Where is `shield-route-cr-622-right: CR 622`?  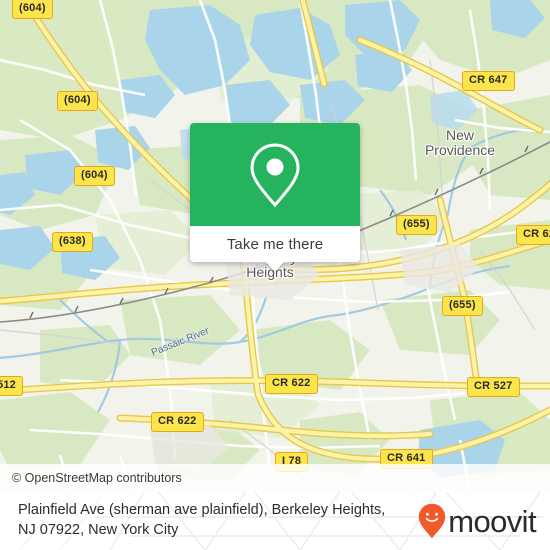
shield-route-cr-622-right: CR 622 is located at coordinates (533, 235).